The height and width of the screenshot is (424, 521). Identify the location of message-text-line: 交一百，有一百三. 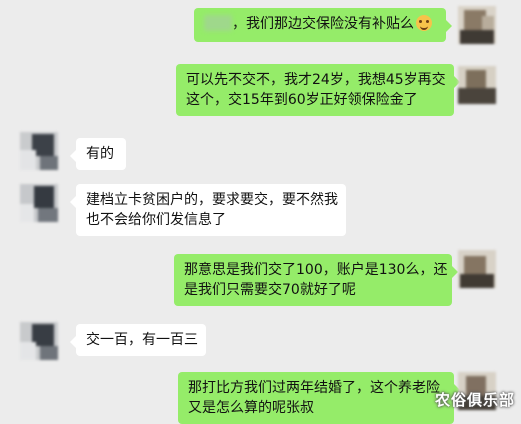
(142, 340).